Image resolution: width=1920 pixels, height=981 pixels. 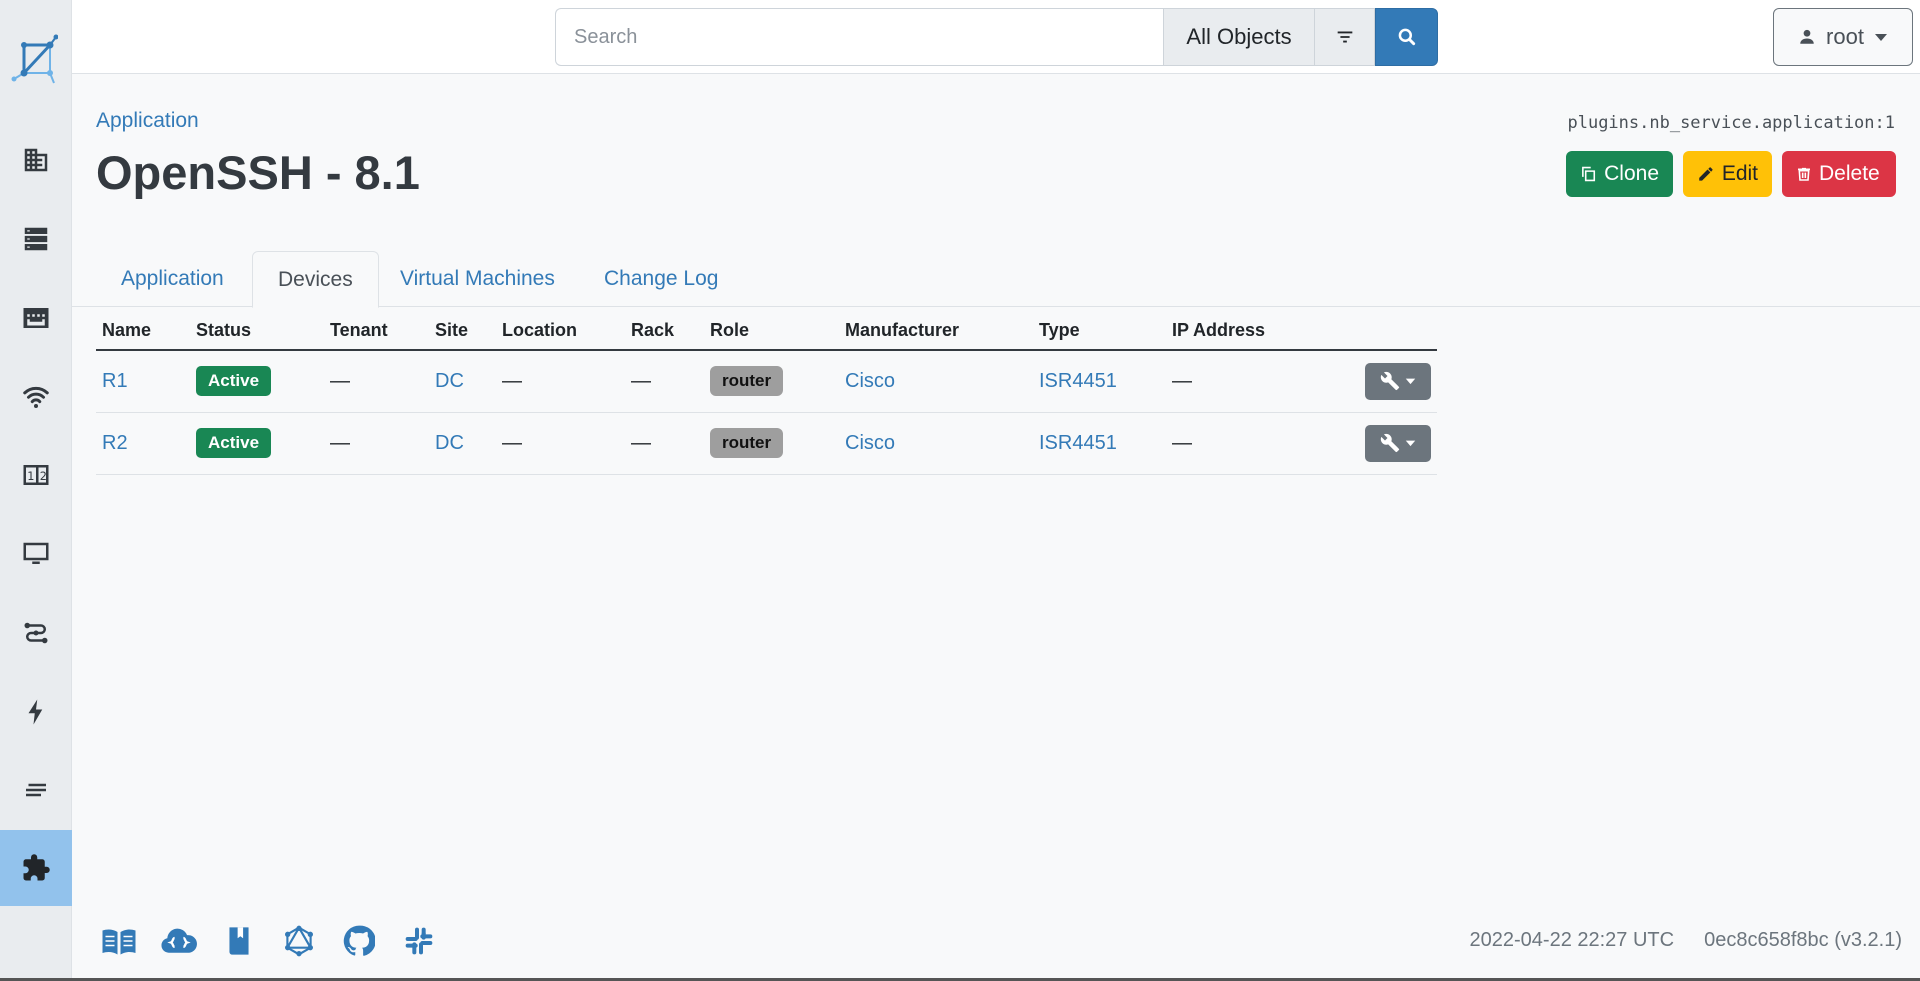 I want to click on user-menu-button: root, so click(x=1843, y=37).